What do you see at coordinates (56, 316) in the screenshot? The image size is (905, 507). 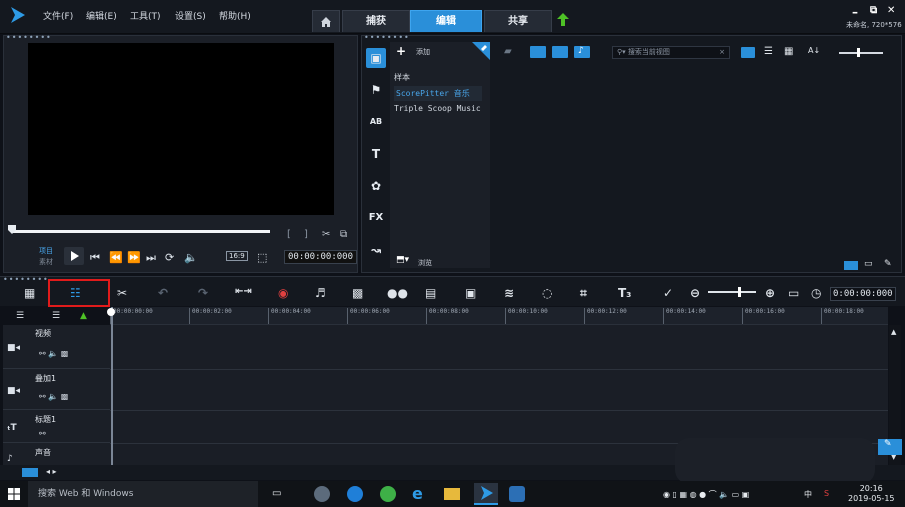 I see `add-chapter-icon: ☰` at bounding box center [56, 316].